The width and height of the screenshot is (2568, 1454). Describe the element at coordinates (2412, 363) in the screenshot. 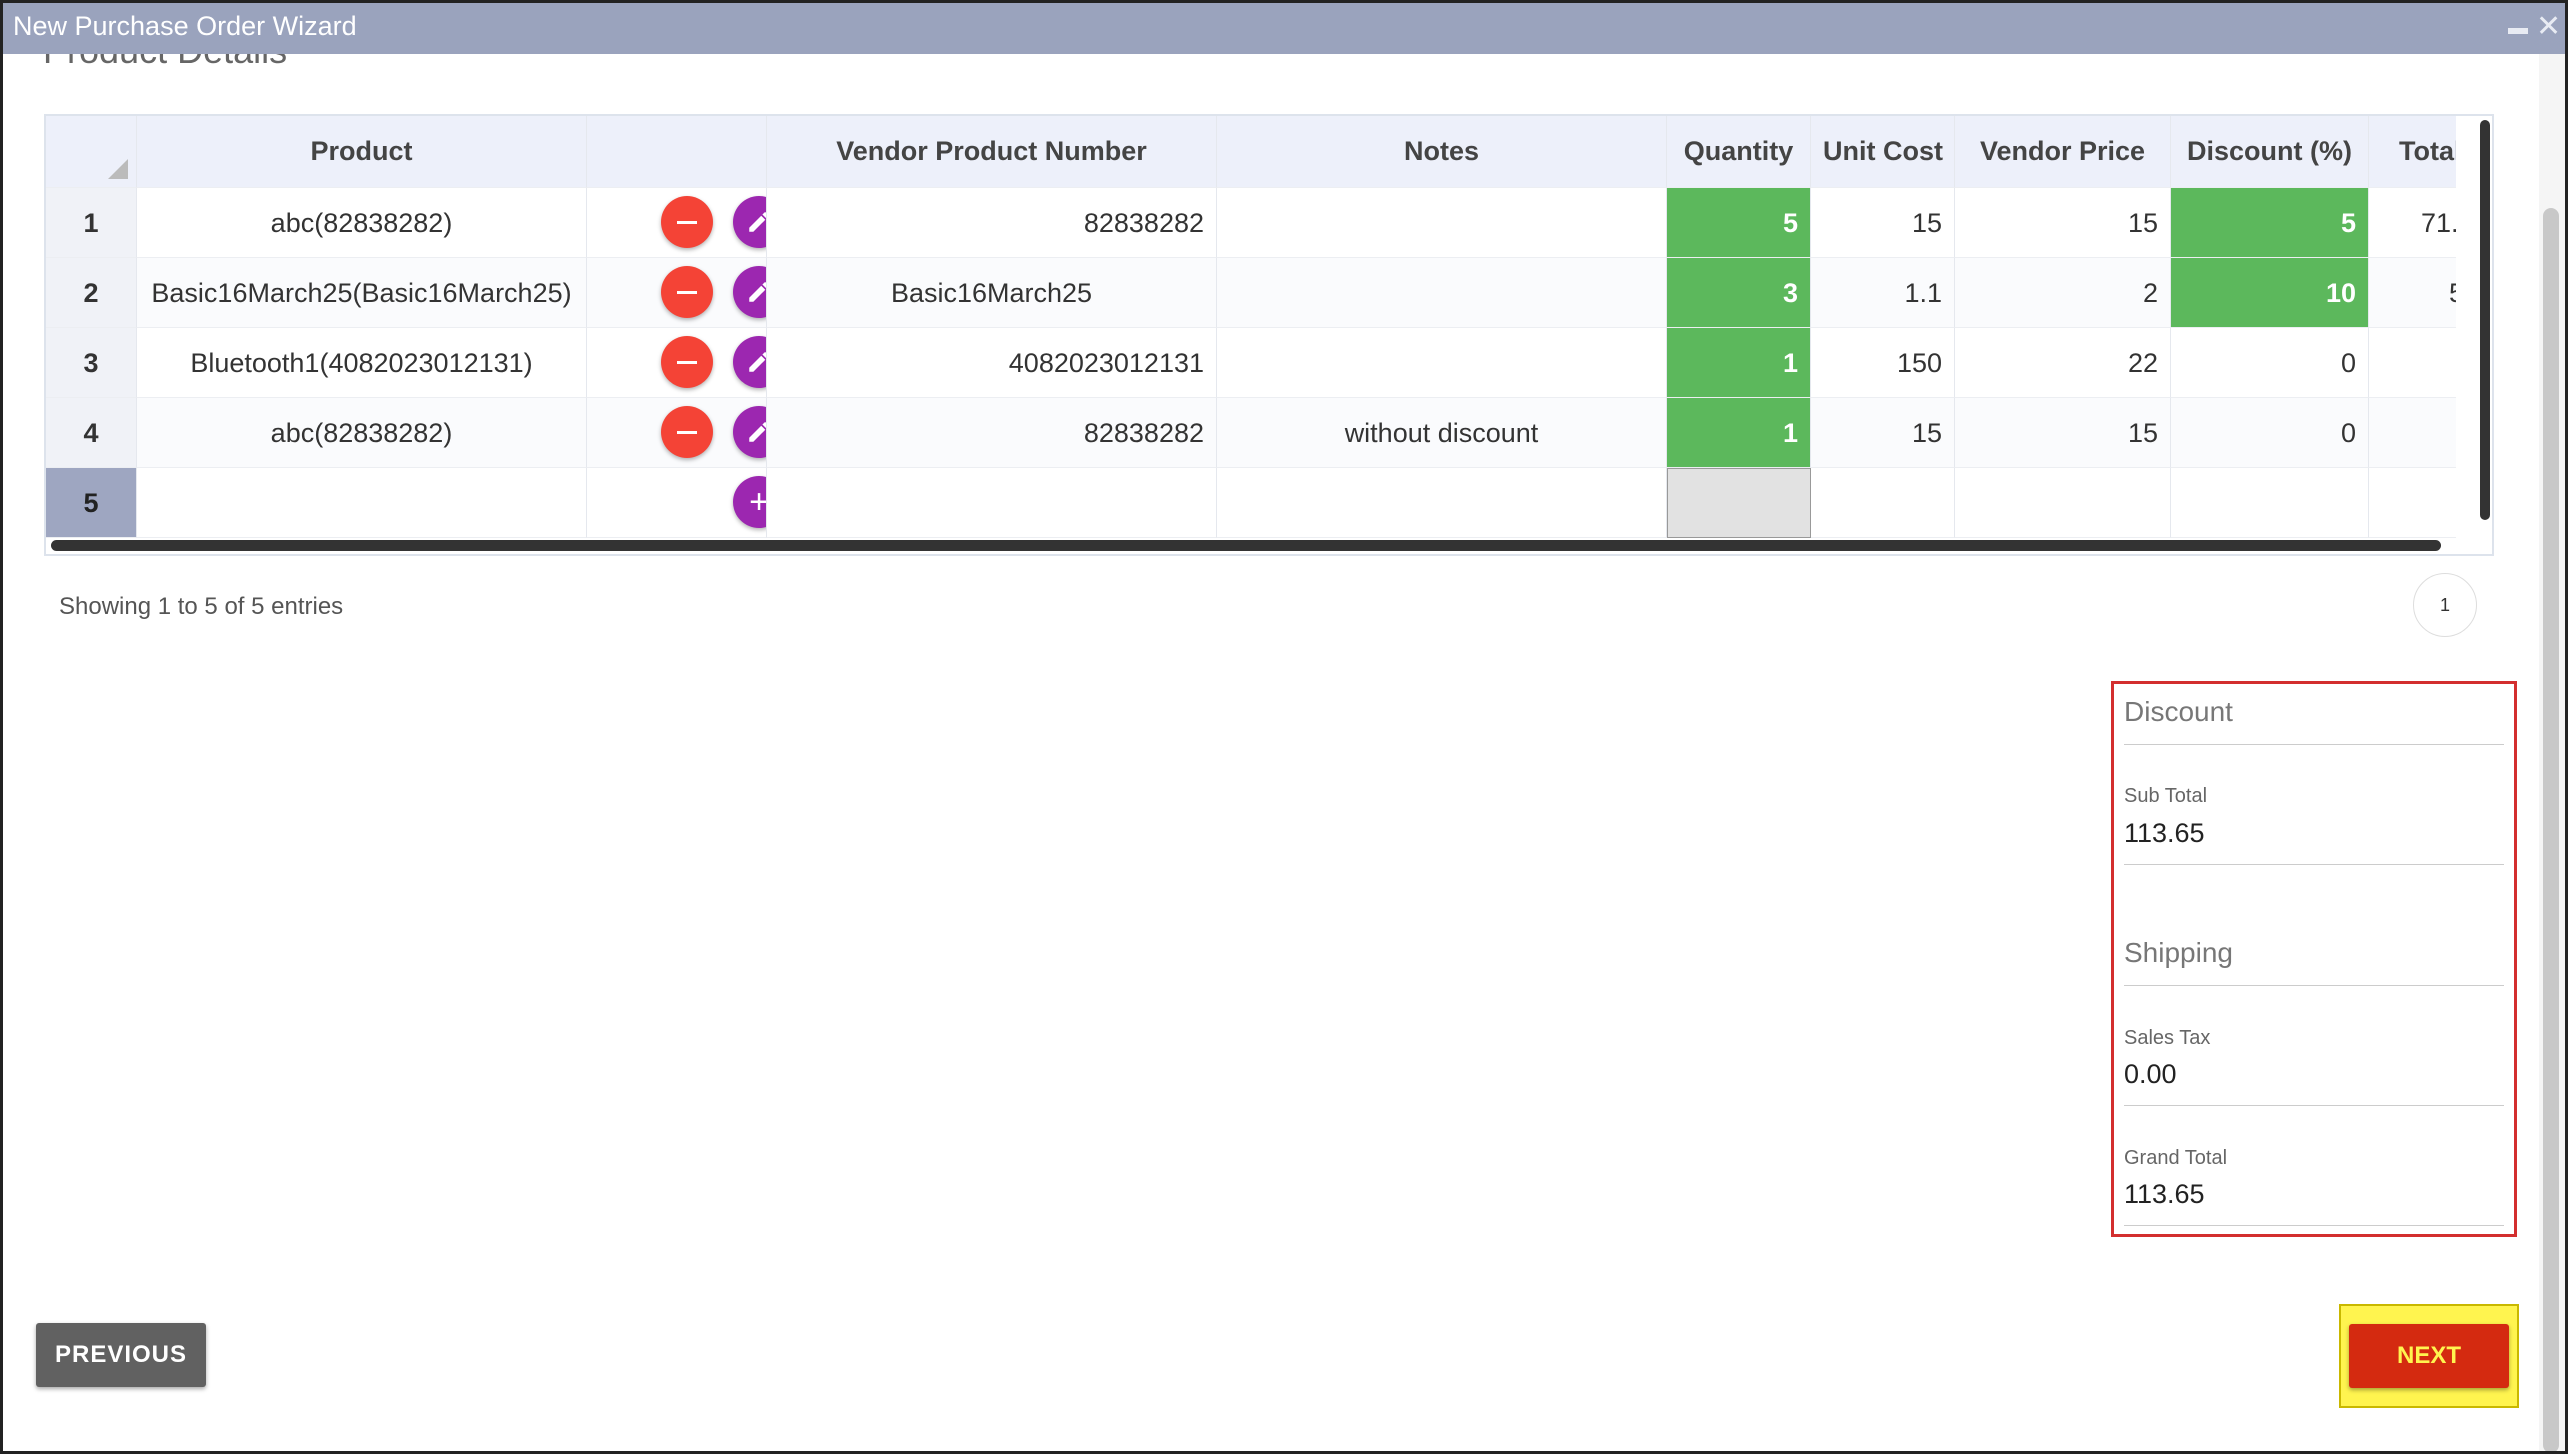

I see `total-cell: 22` at that location.